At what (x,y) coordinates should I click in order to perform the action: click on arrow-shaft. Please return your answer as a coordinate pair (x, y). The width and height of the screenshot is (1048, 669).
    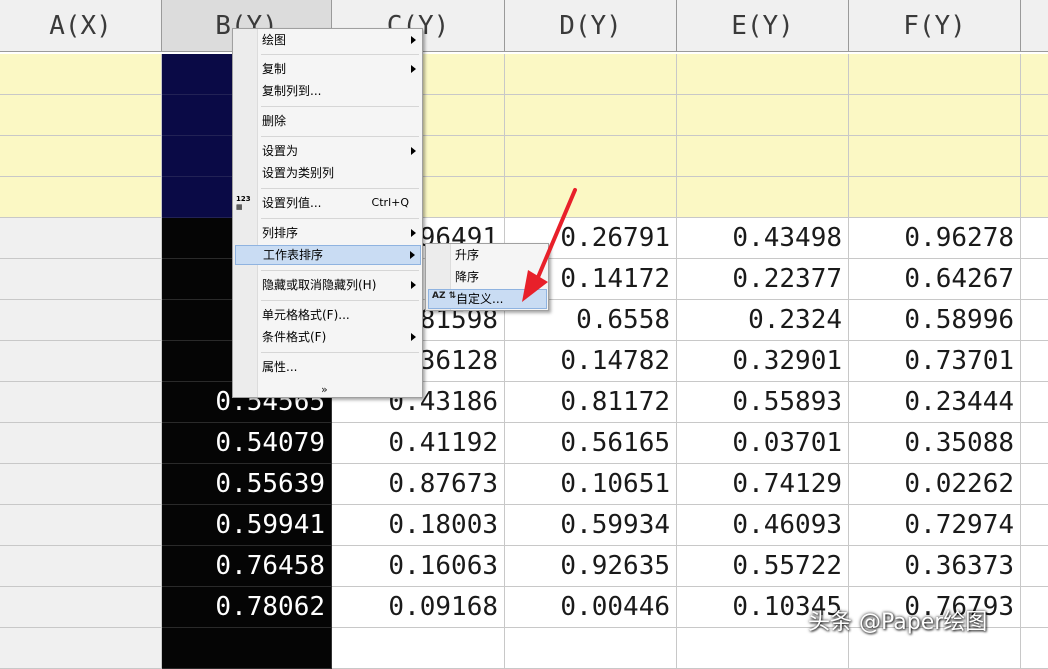
    Looking at the image, I should click on (555, 236).